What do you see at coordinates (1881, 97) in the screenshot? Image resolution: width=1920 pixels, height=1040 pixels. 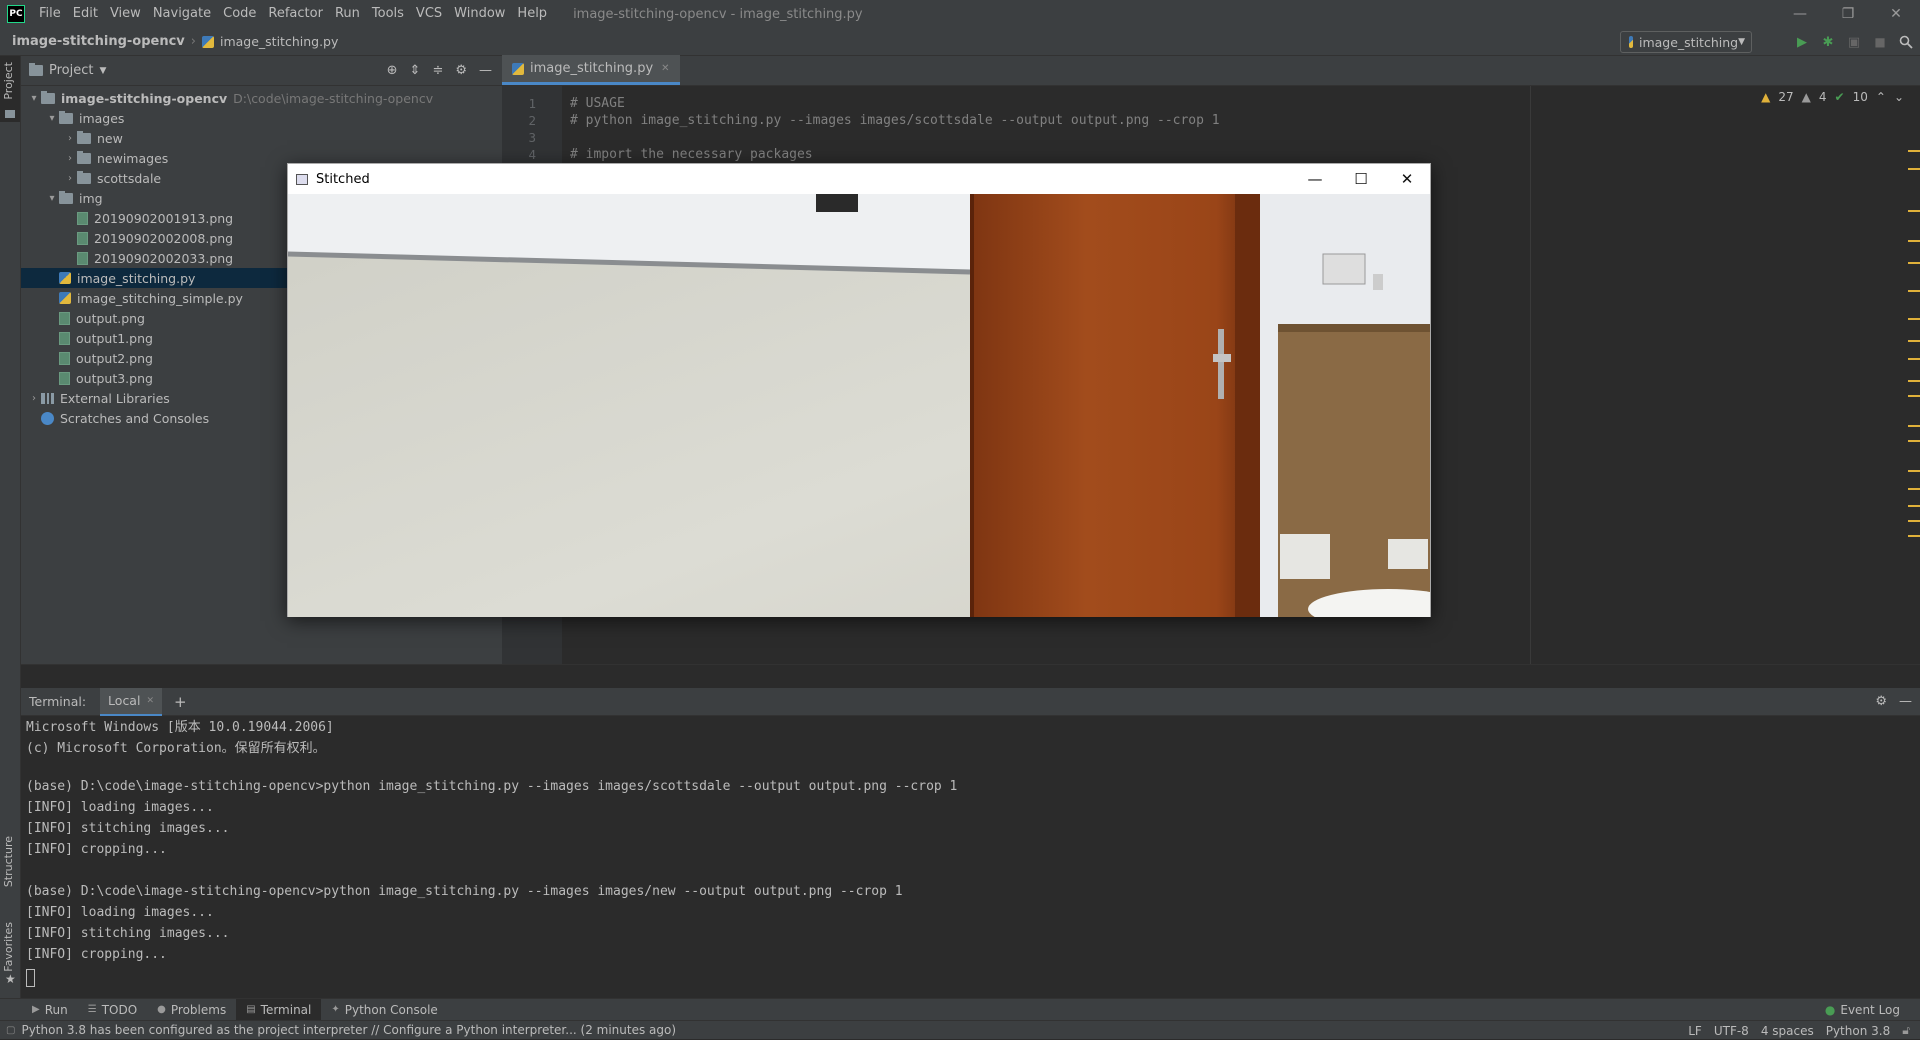 I see `chevron-up-icon: ⌃` at bounding box center [1881, 97].